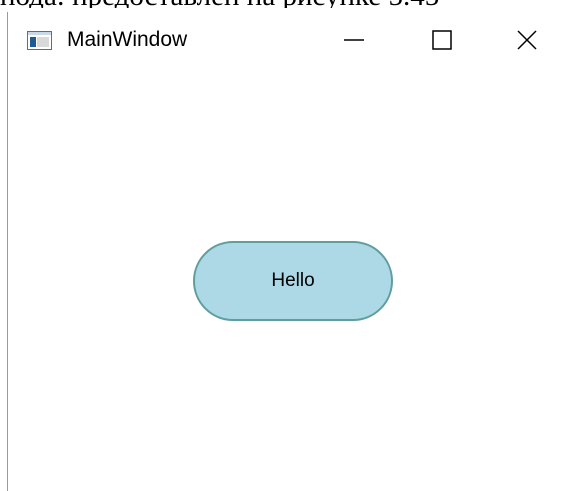  Describe the element at coordinates (39, 40) in the screenshot. I see `window-app-icon` at that location.